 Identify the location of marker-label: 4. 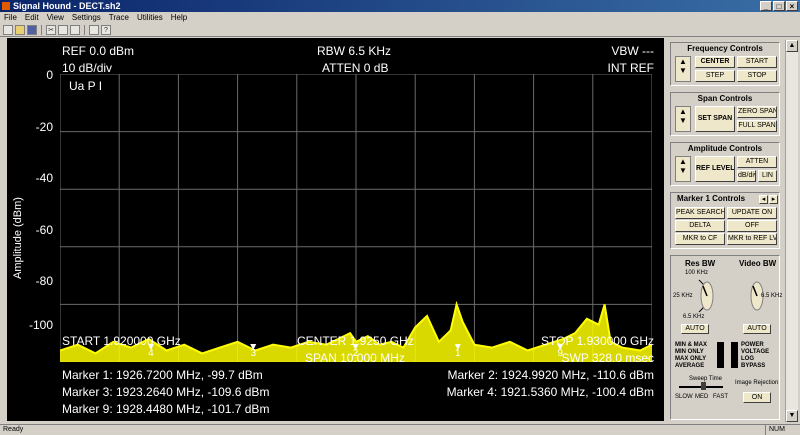
(151, 353).